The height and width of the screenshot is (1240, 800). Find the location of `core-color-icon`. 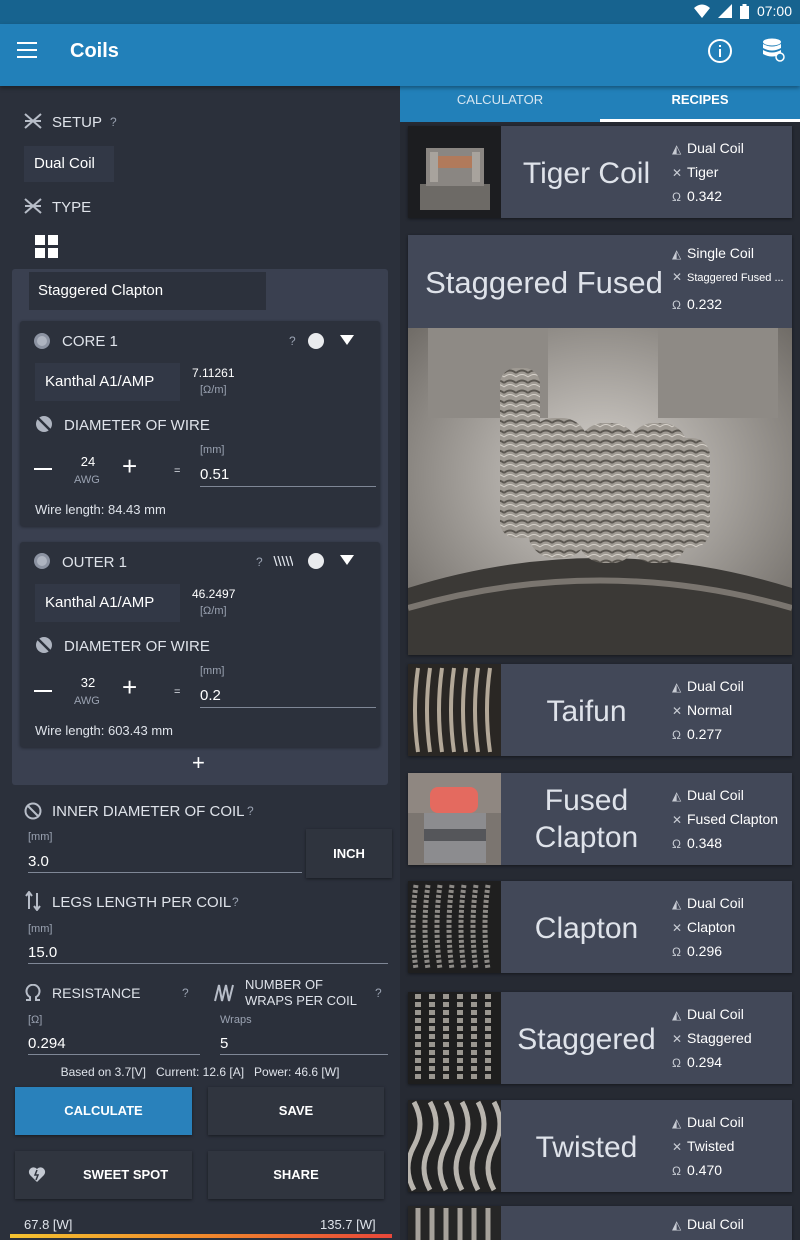

core-color-icon is located at coordinates (316, 341).